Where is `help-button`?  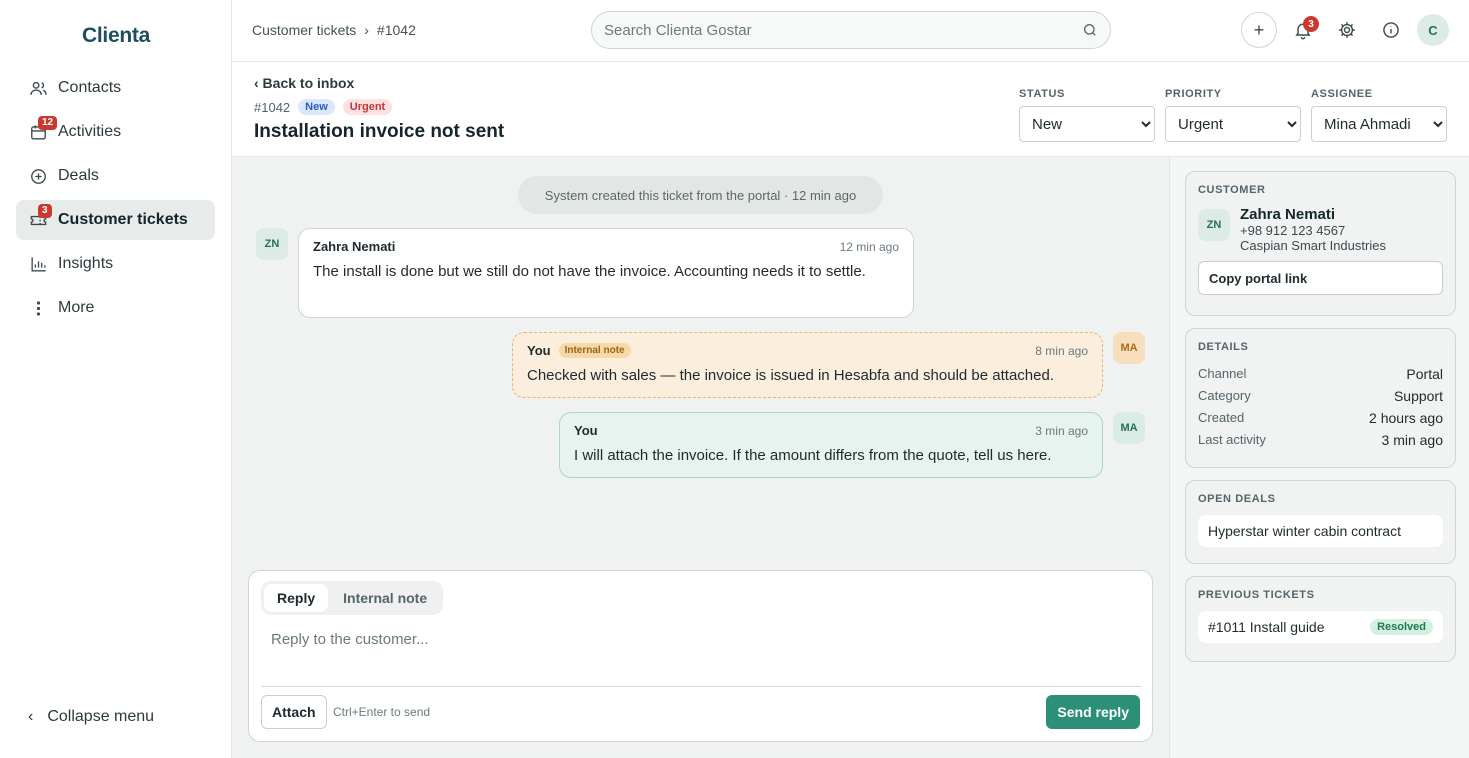 help-button is located at coordinates (1391, 30).